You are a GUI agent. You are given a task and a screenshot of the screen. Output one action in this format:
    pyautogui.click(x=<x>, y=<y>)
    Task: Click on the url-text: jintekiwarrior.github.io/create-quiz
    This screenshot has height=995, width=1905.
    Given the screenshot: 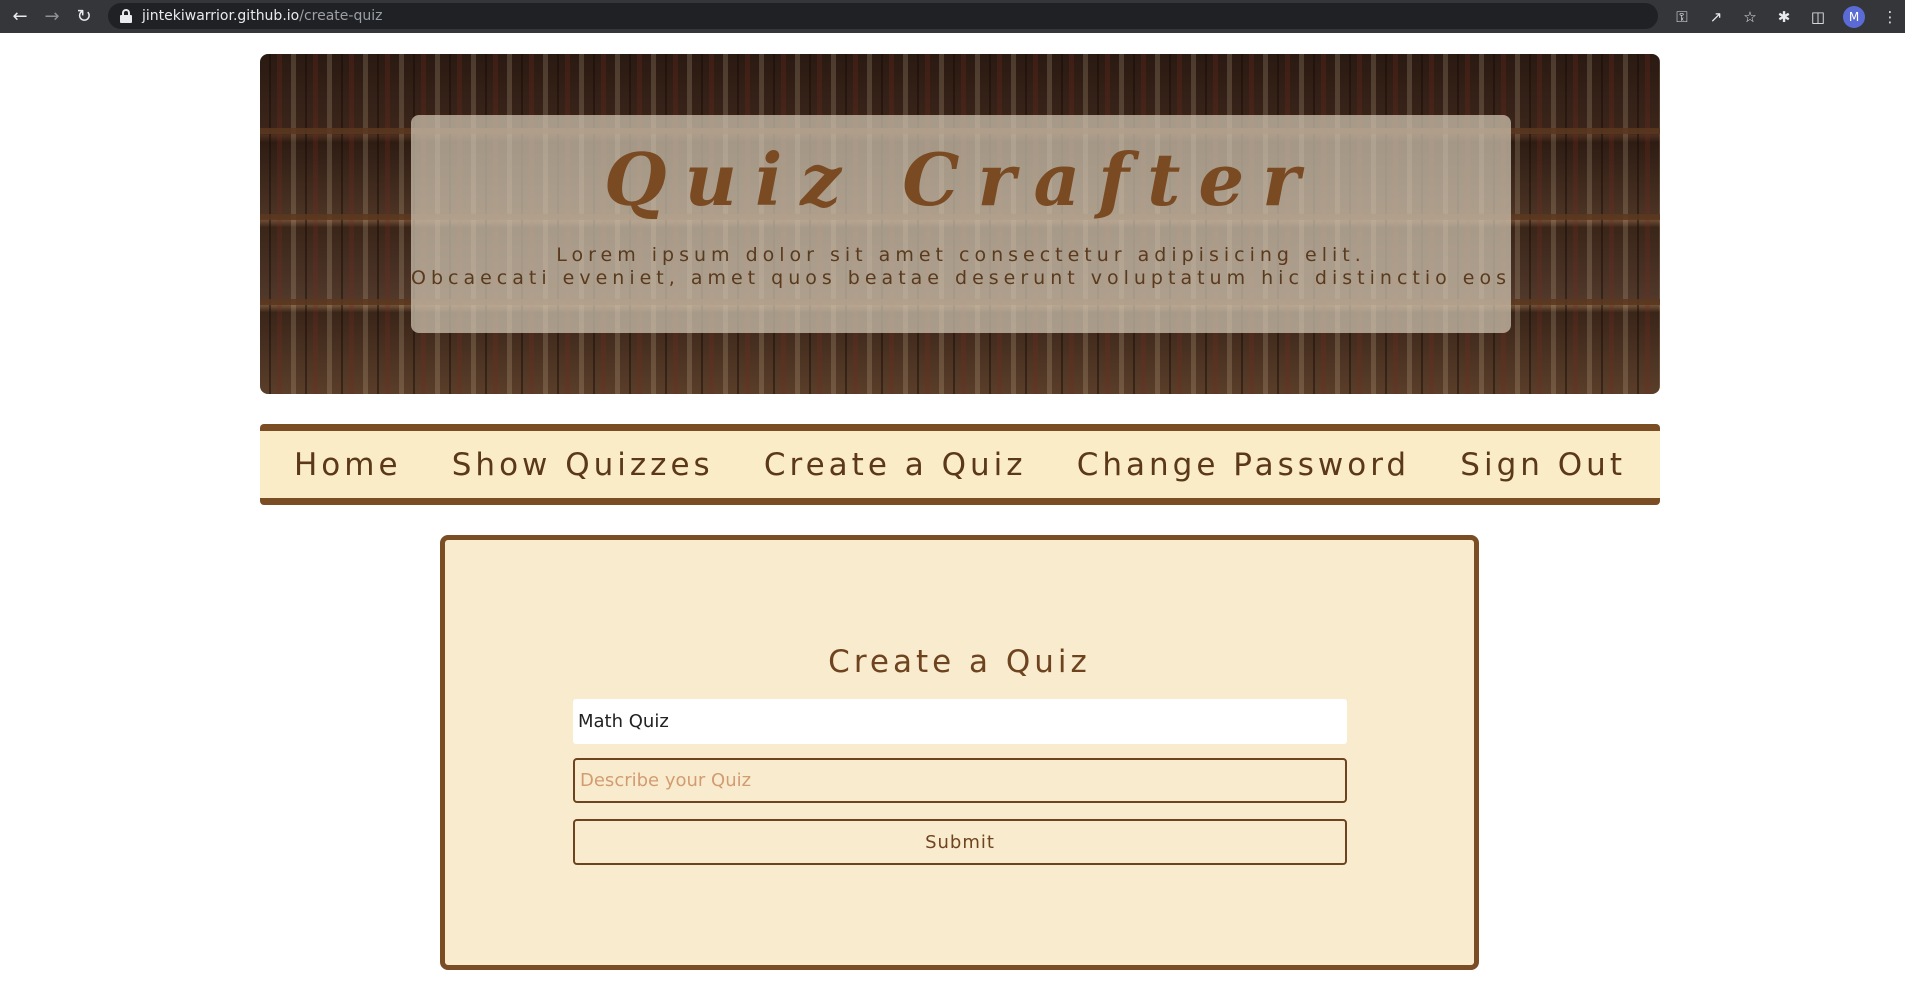 What is the action you would take?
    pyautogui.click(x=262, y=16)
    